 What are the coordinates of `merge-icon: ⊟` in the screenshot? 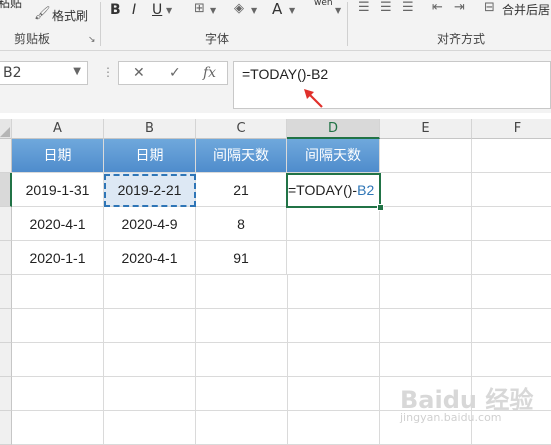 It's located at (489, 8).